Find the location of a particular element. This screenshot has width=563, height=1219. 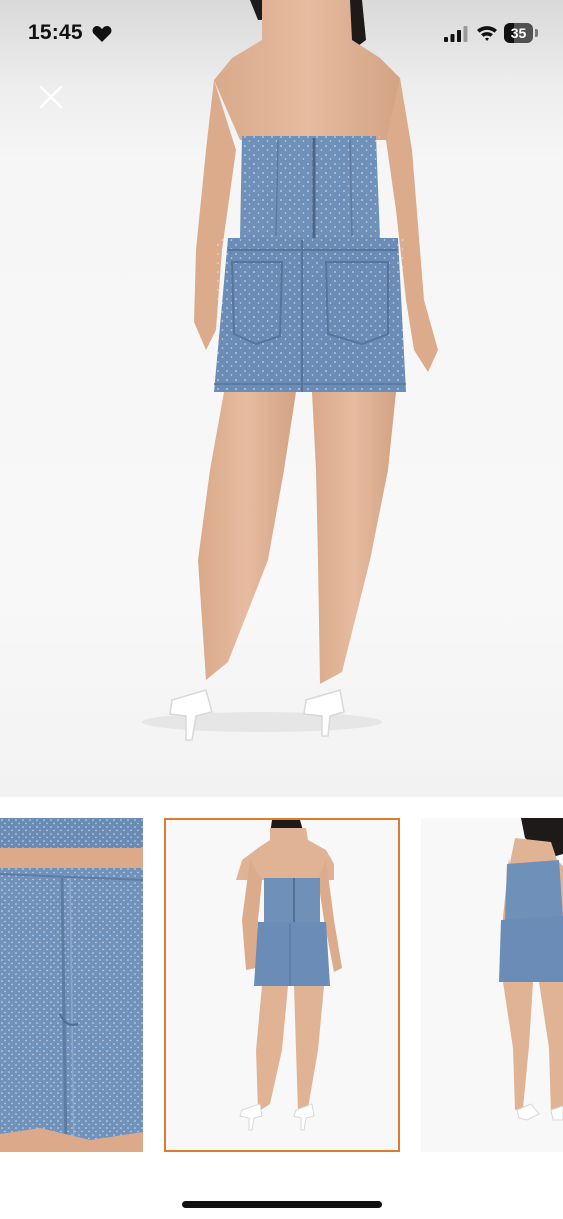

status-time: 15:45 is located at coordinates (55, 32).